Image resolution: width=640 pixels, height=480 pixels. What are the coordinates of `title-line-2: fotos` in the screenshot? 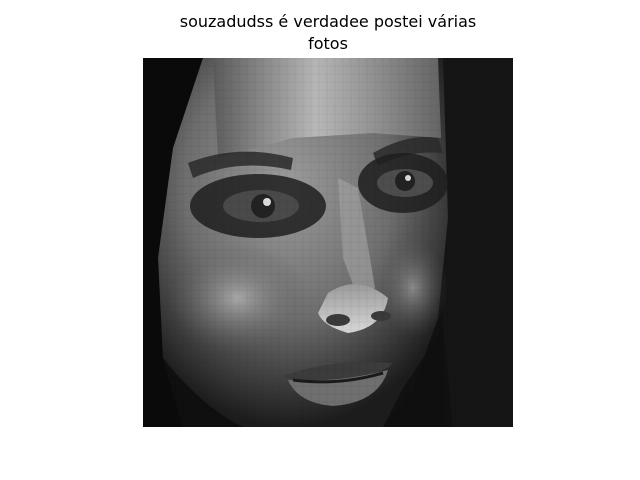 It's located at (328, 43).